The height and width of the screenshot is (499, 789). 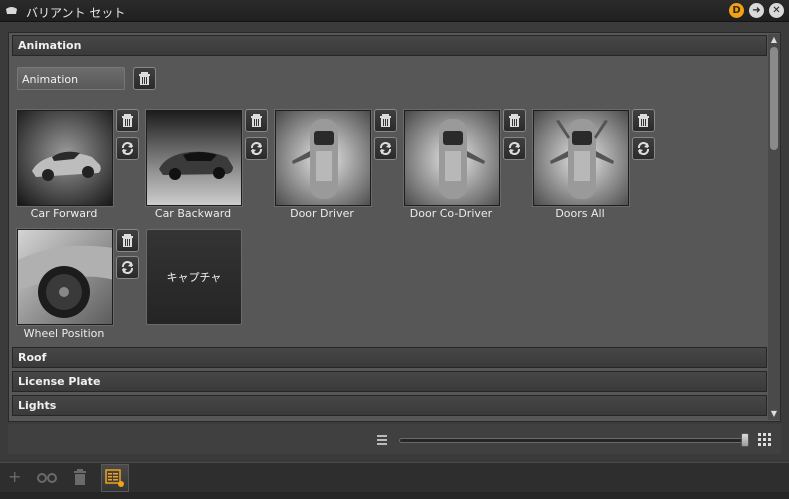 I want to click on grid-view-icon, so click(x=764, y=439).